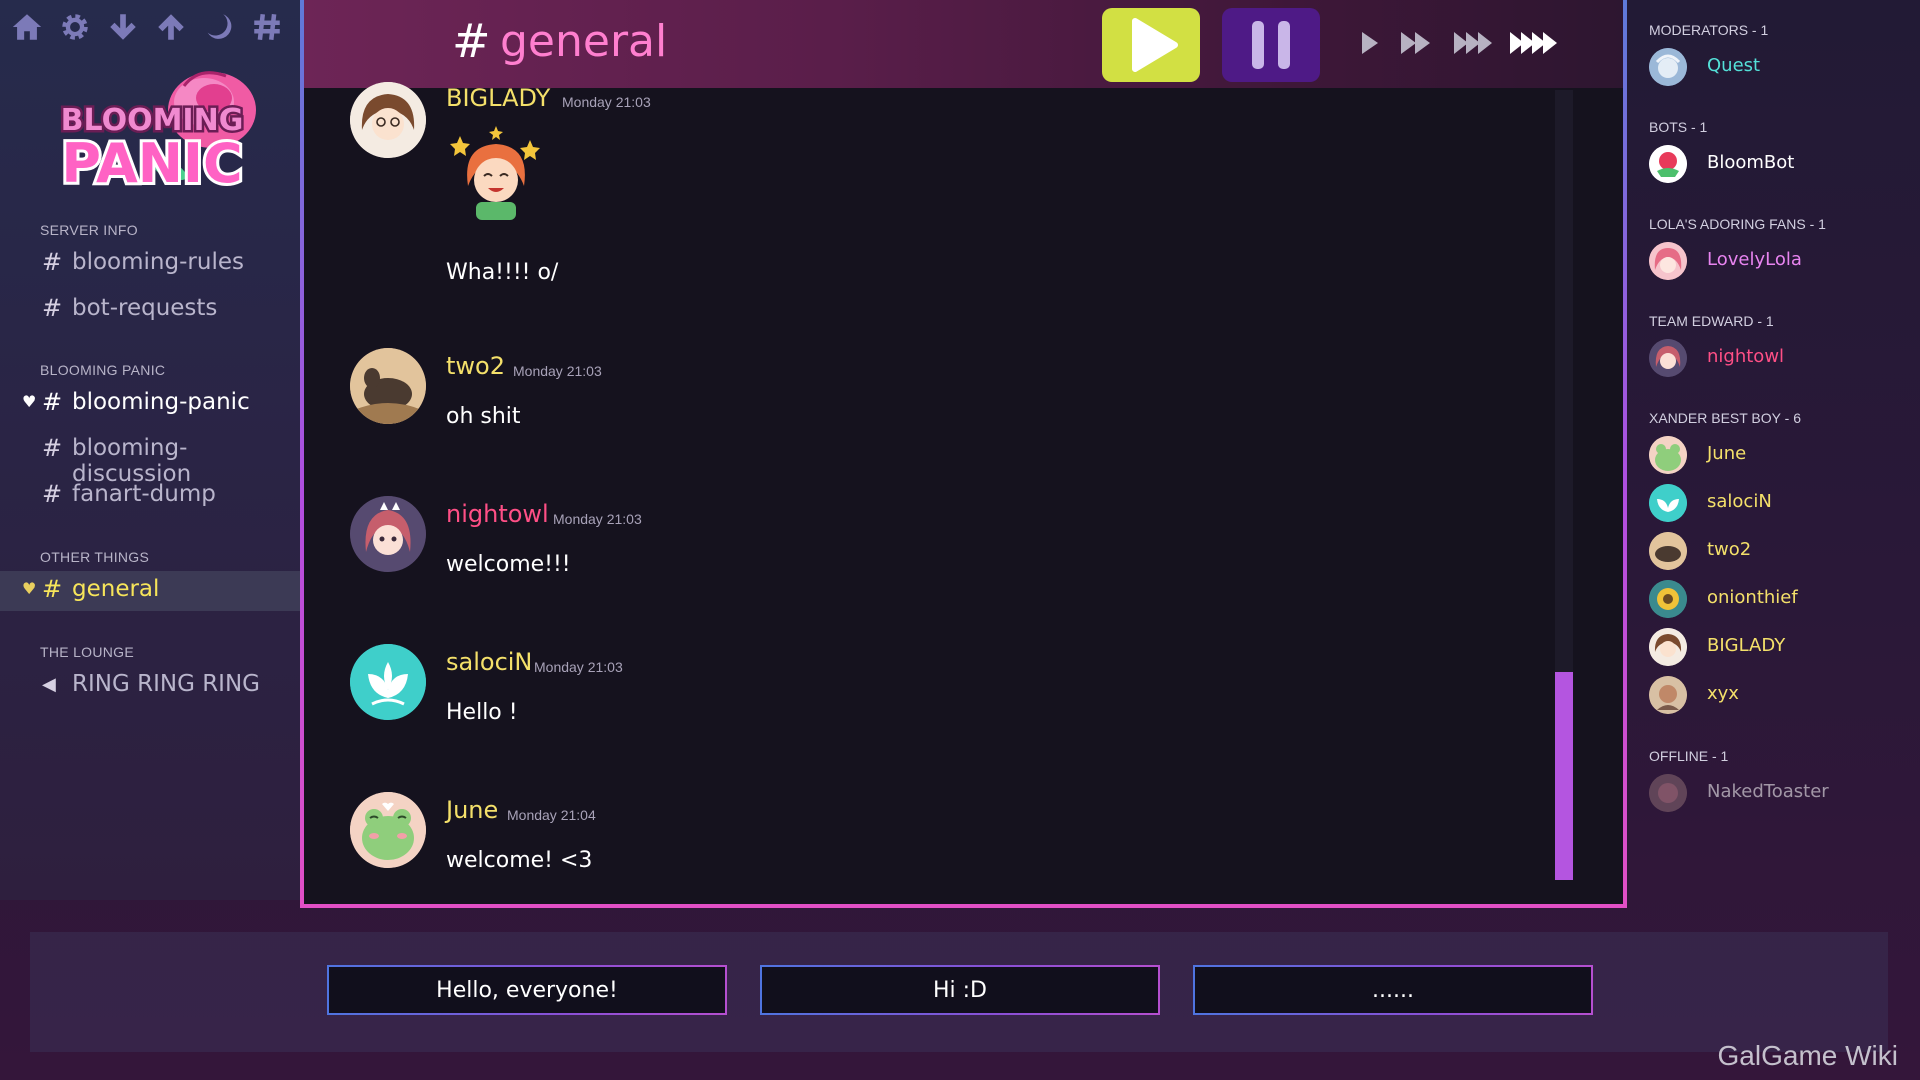 The image size is (1920, 1080). Describe the element at coordinates (1723, 693) in the screenshot. I see `member-name: xyx` at that location.